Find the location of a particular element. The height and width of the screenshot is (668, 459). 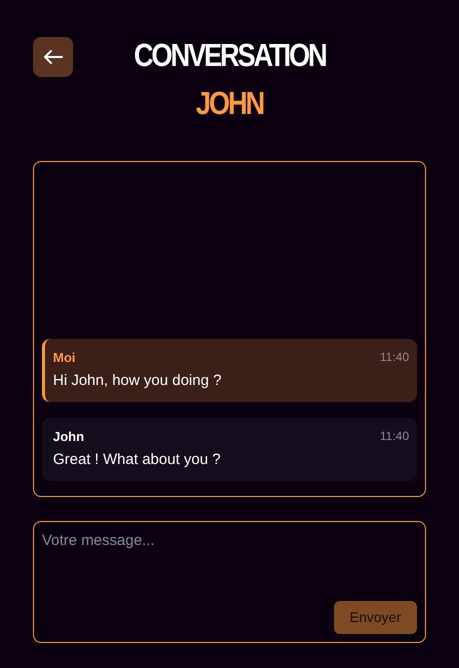

message-author: Moi is located at coordinates (64, 358).